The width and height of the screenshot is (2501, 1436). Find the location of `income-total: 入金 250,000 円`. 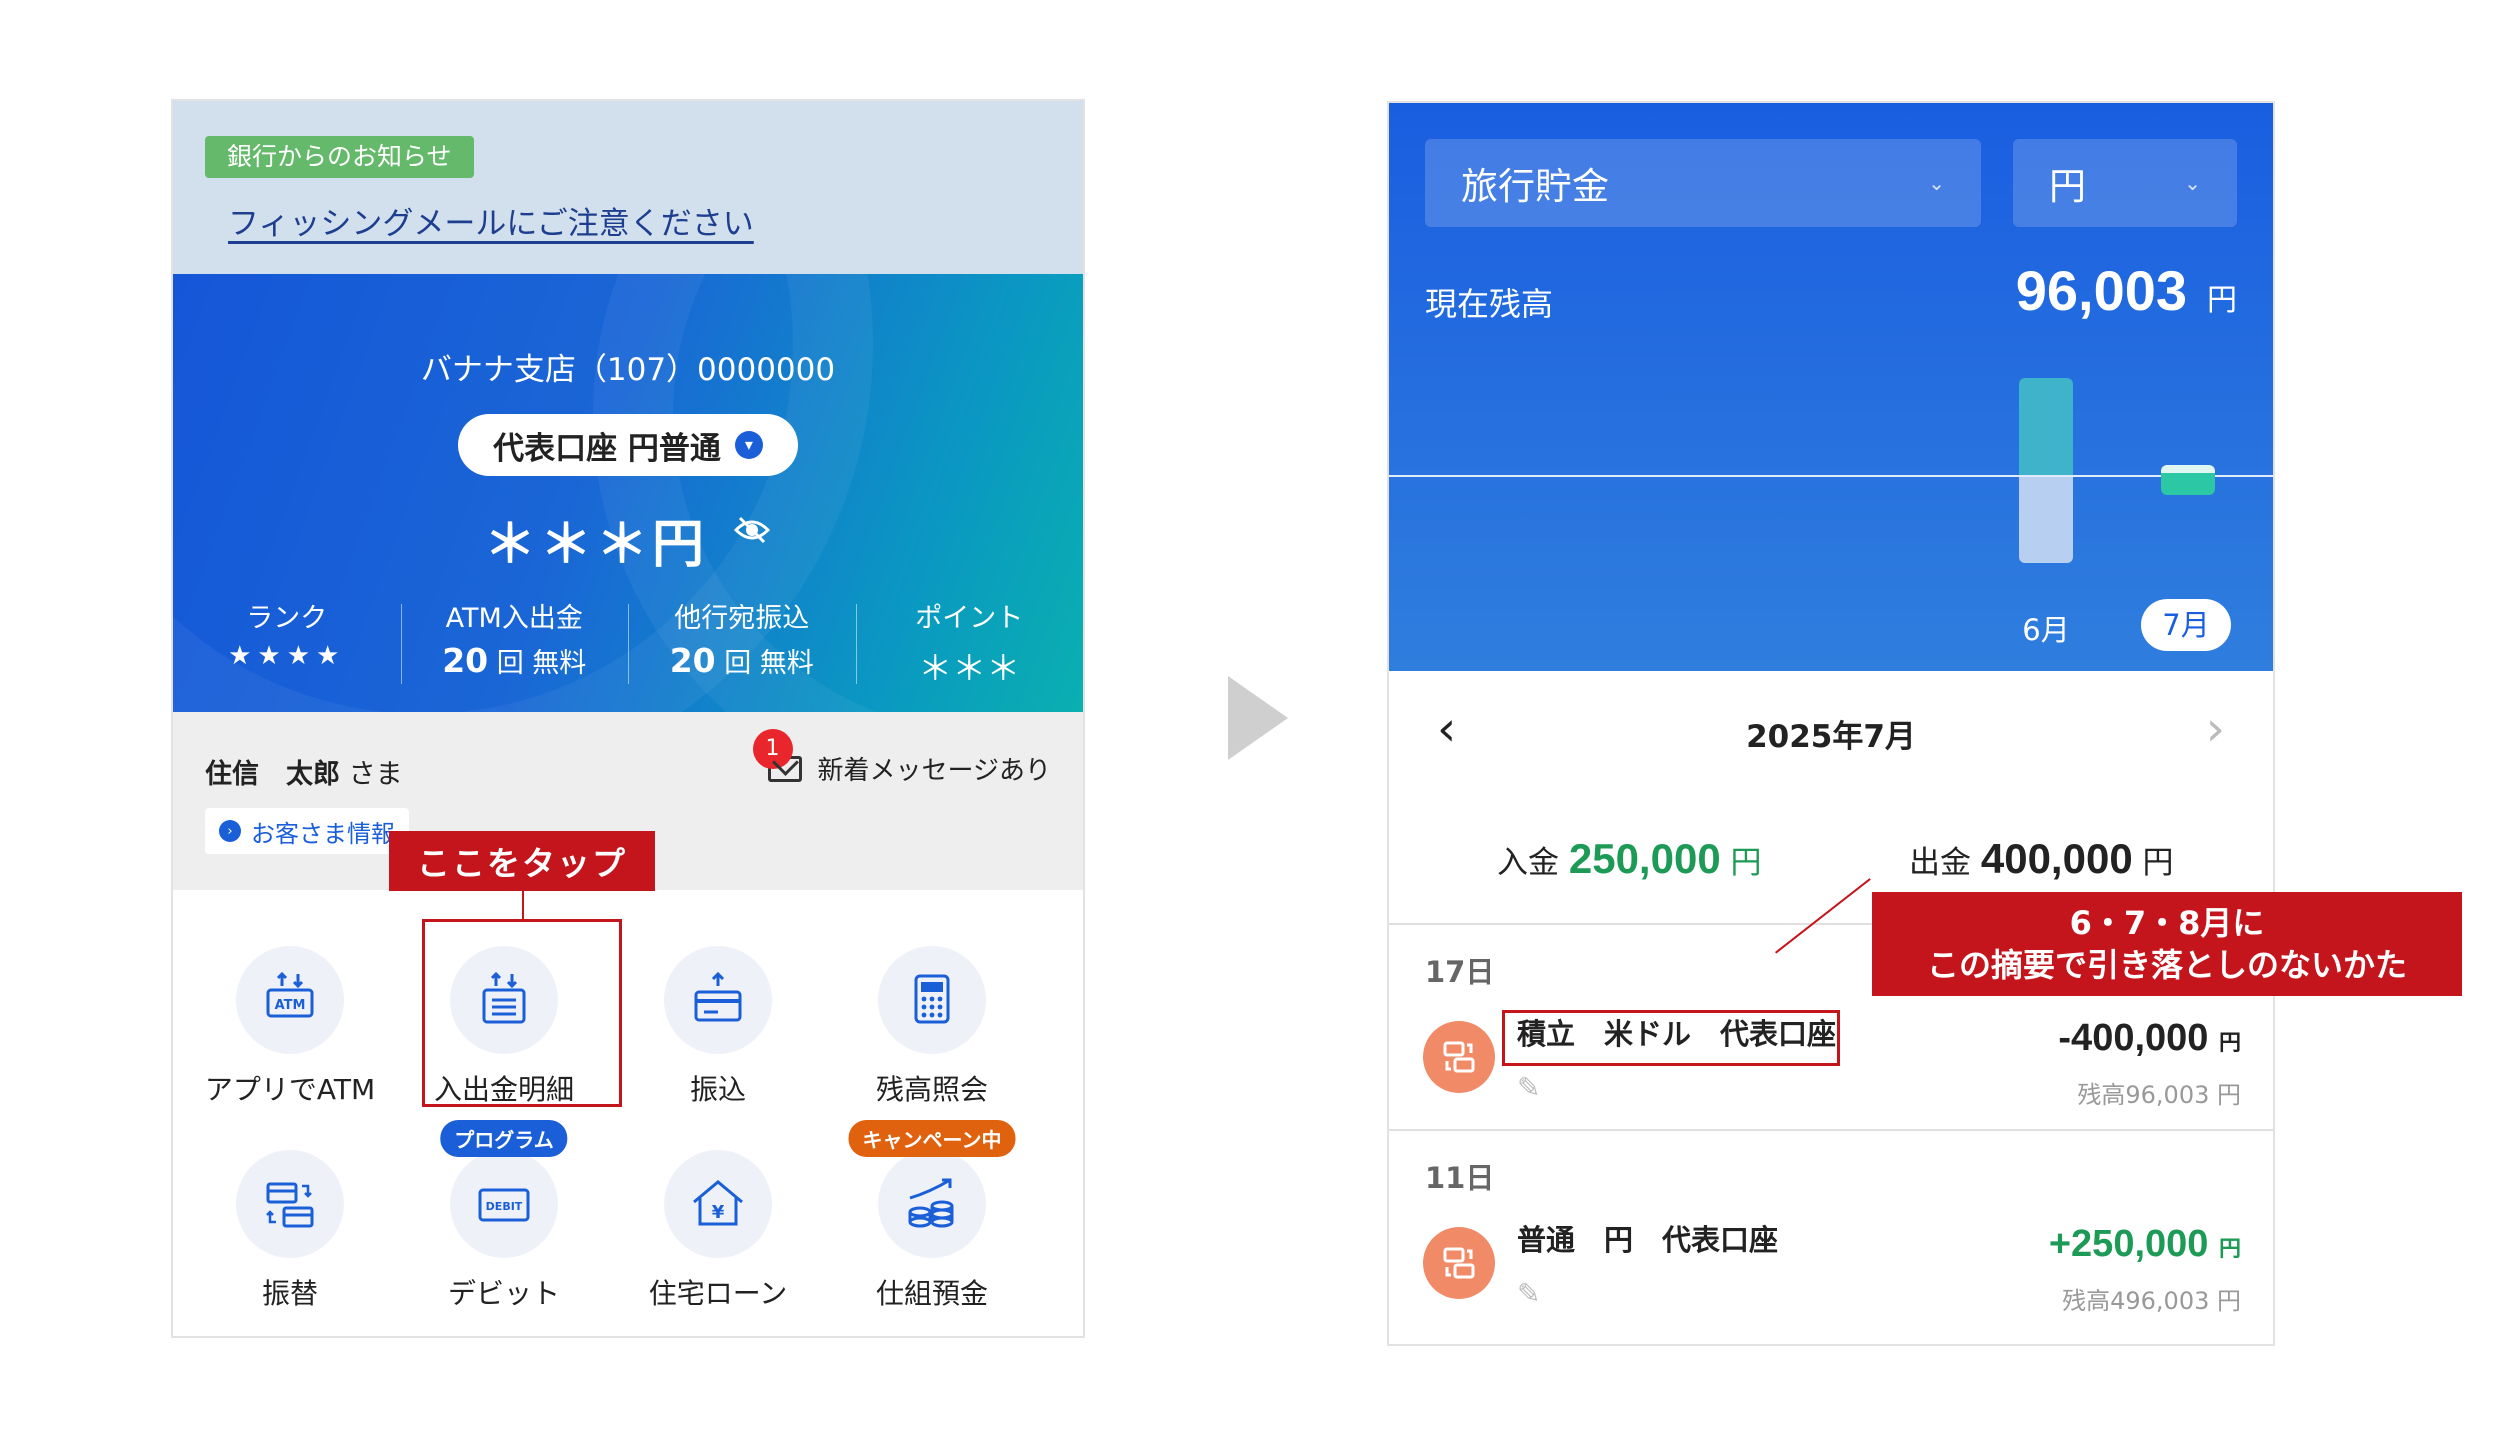

income-total: 入金 250,000 円 is located at coordinates (1629, 859).